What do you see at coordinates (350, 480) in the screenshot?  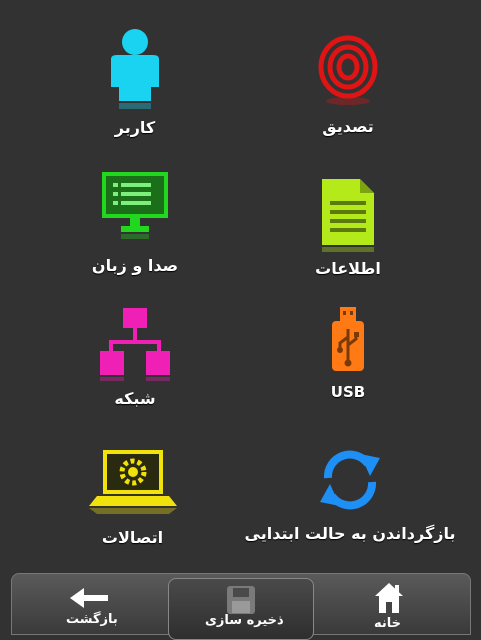 I see `refresh-icon` at bounding box center [350, 480].